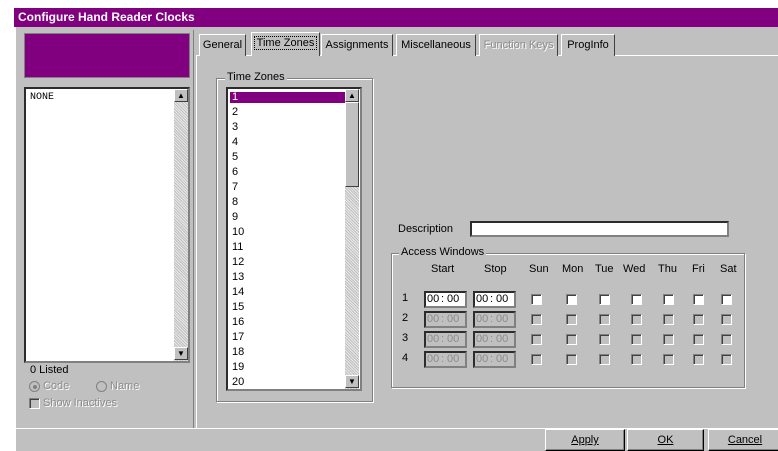  What do you see at coordinates (294, 239) in the screenshot?
I see `time-zone-list: 1 2 3 4 5 6 7 8 9 10 11 12 13 14 15 16 17 18 19 20` at bounding box center [294, 239].